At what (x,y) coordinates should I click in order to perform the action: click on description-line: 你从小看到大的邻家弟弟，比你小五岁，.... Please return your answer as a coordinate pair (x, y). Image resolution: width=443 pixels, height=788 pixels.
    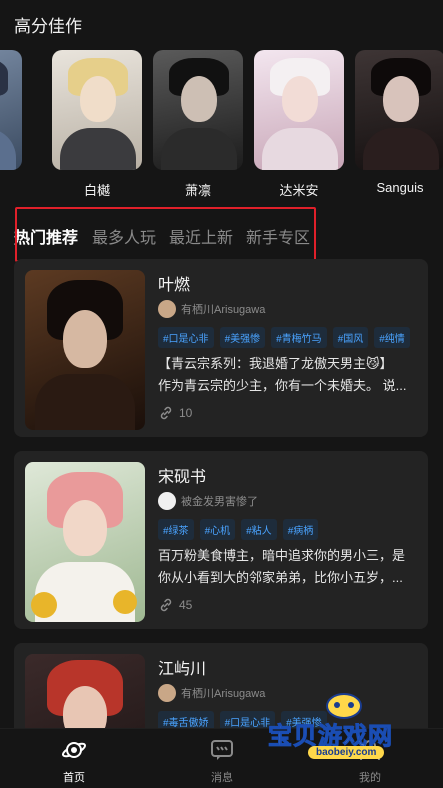
    Looking at the image, I should click on (280, 577).